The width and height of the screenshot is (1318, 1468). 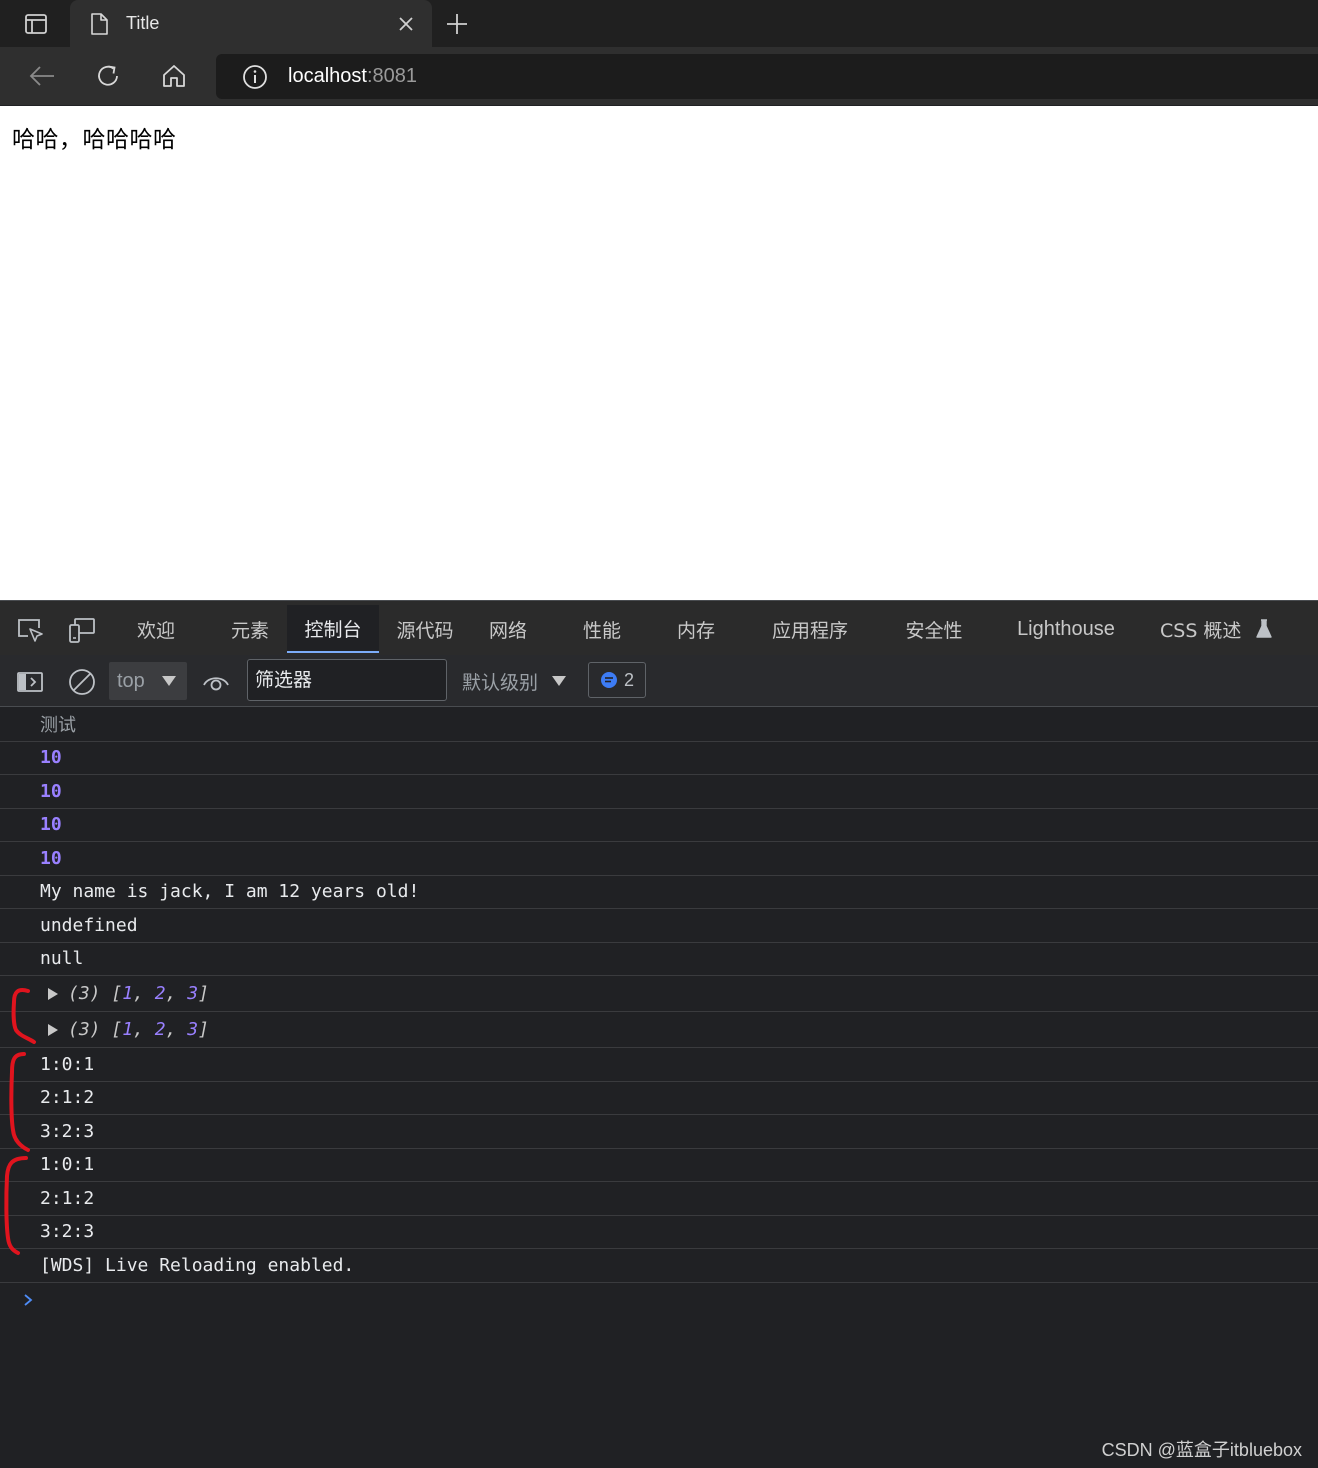 What do you see at coordinates (94, 140) in the screenshot?
I see `page-body-text: 哈哈，哈哈哈哈` at bounding box center [94, 140].